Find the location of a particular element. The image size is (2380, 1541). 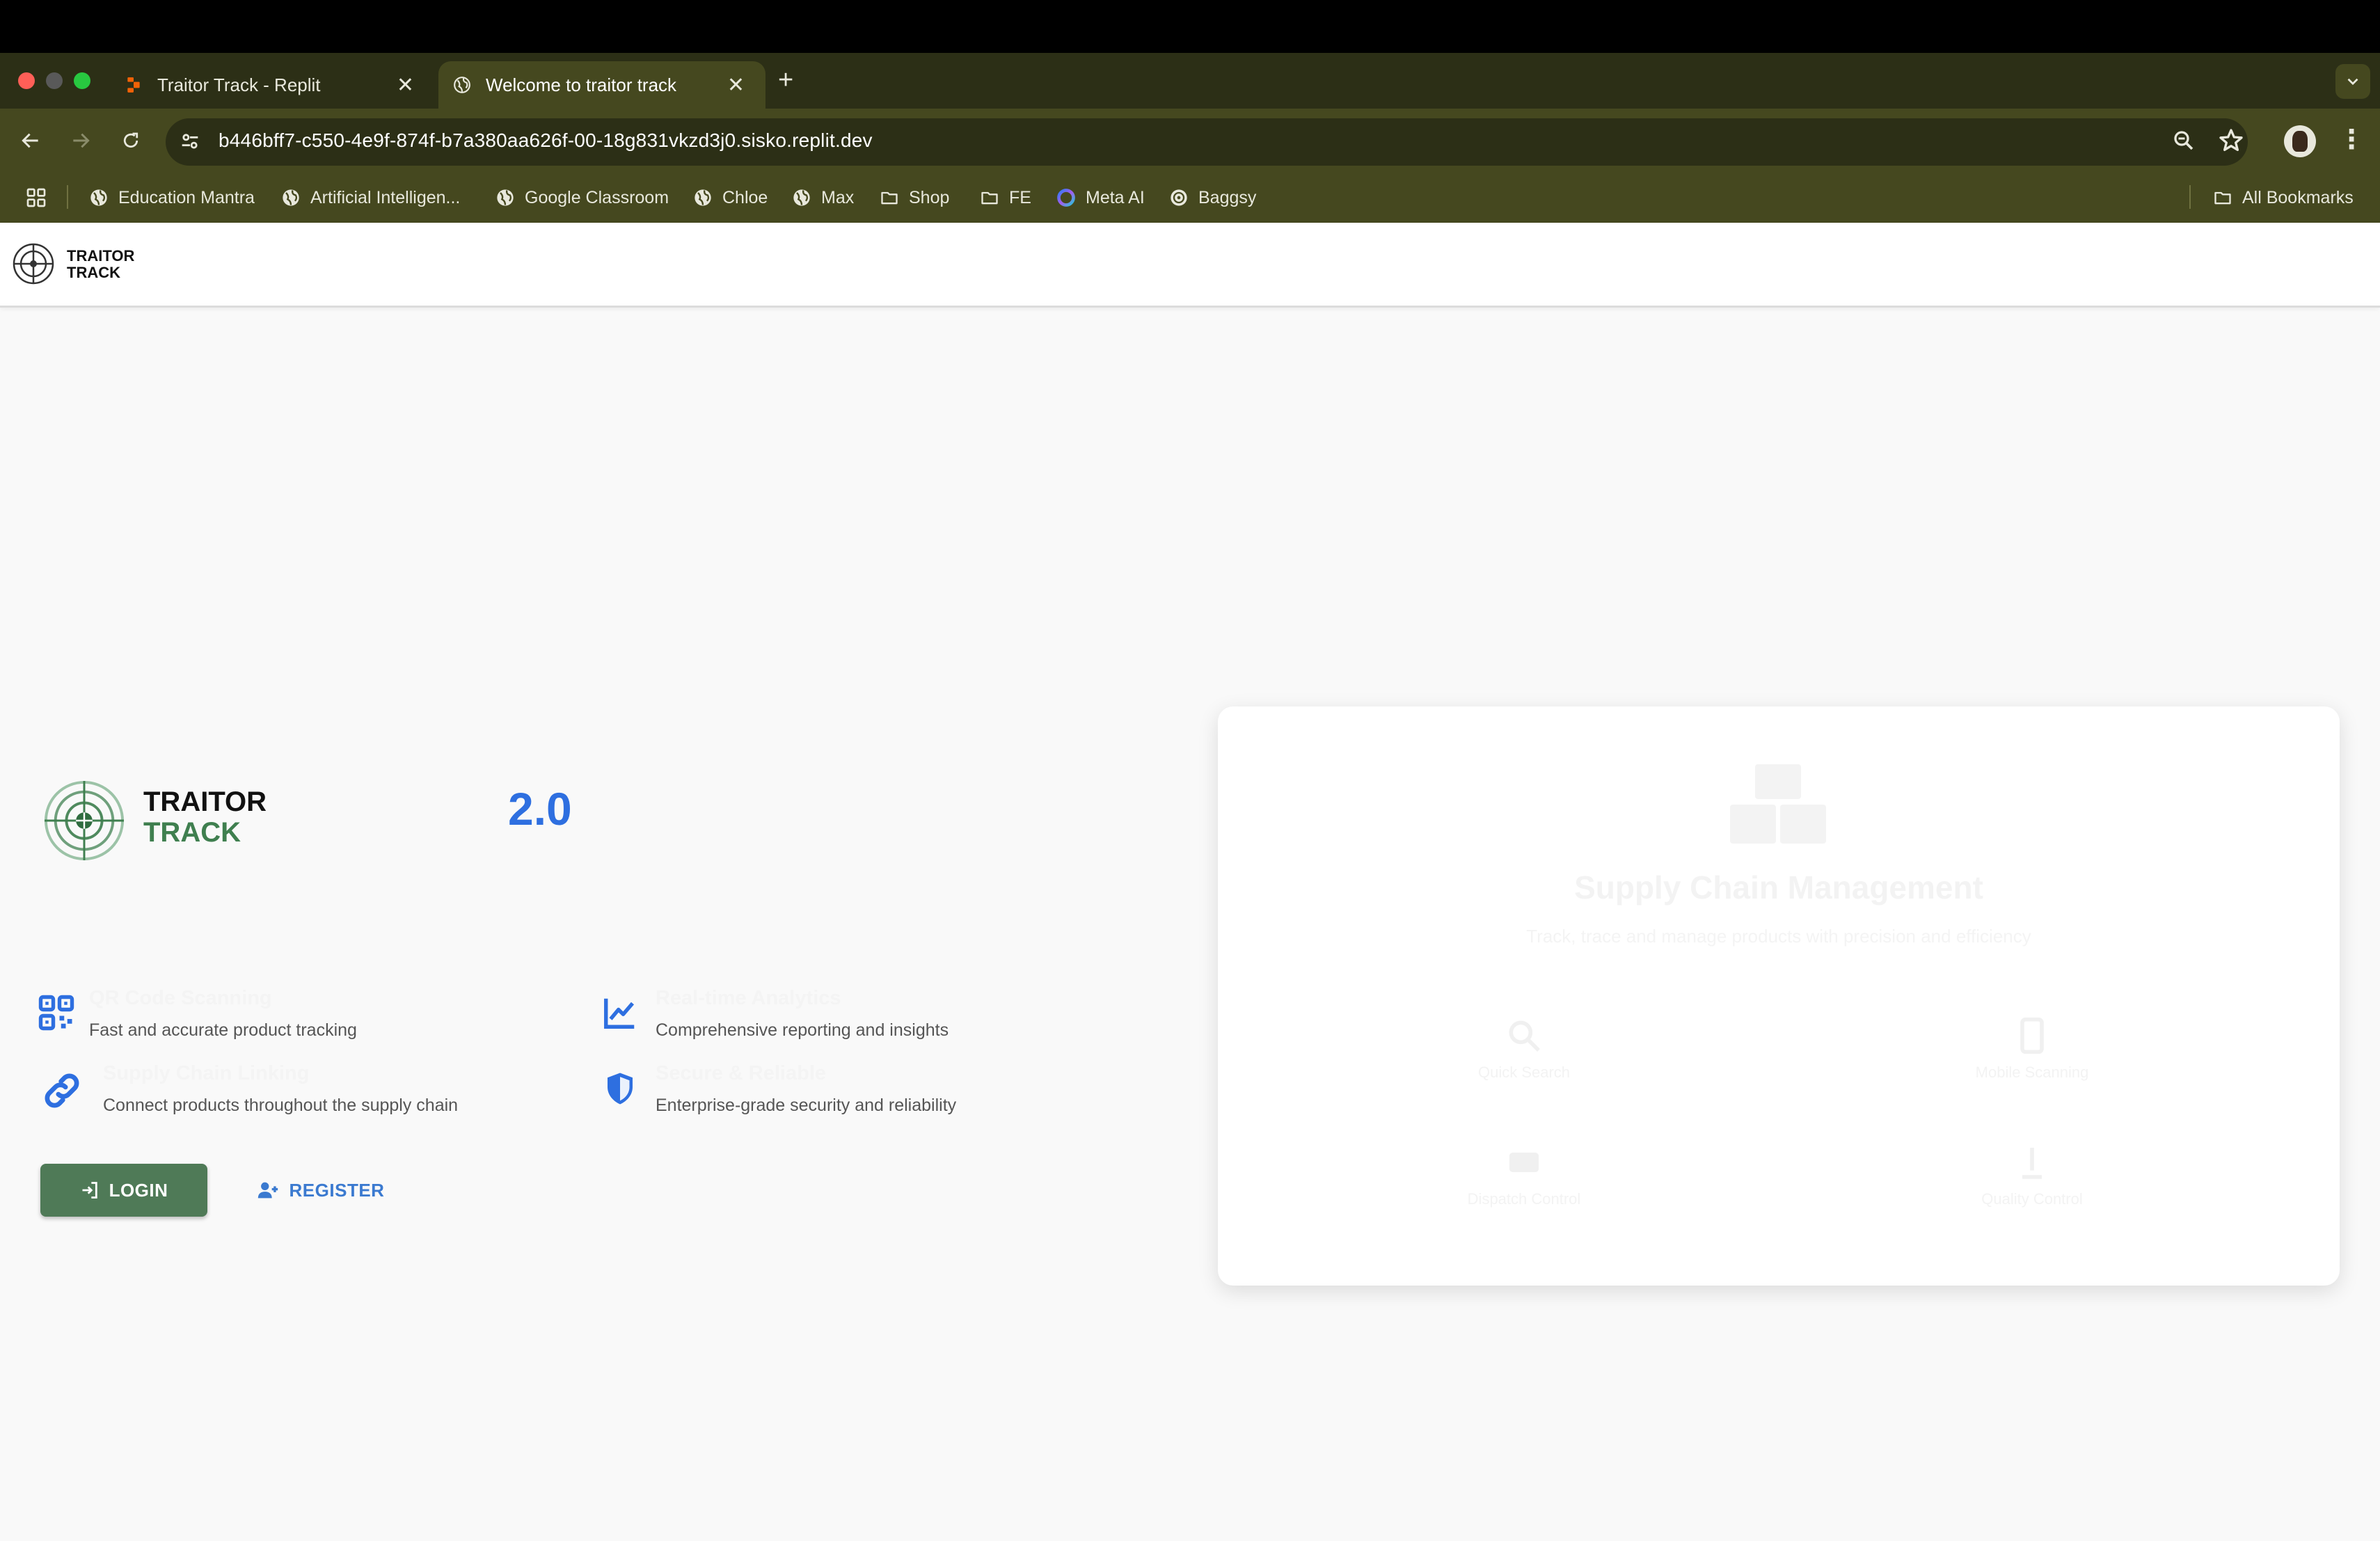

login-icon is located at coordinates (90, 1190).